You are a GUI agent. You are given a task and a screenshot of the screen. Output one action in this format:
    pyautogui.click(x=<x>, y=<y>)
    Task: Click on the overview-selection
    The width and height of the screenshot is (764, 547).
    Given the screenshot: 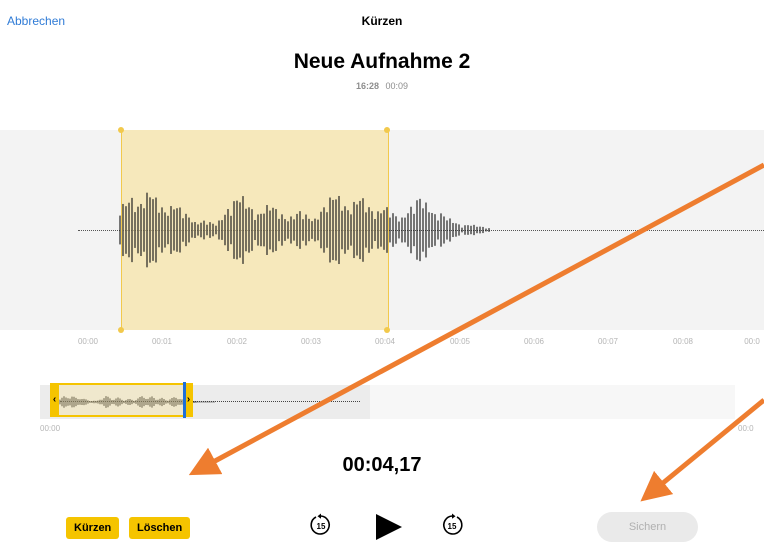 What is the action you would take?
    pyautogui.click(x=120, y=400)
    